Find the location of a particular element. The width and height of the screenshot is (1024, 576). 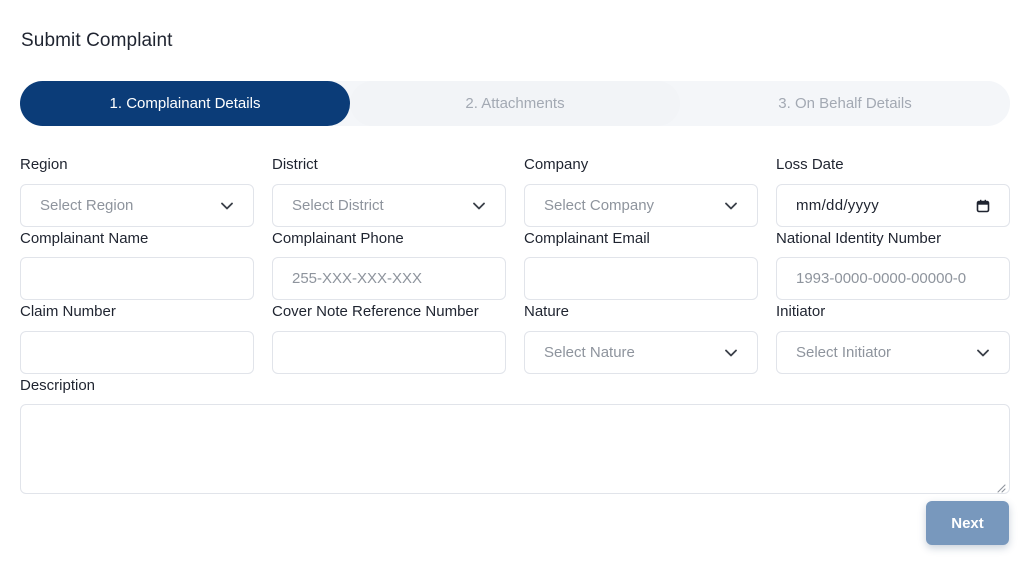

region-select-value: Select Region is located at coordinates (87, 205).